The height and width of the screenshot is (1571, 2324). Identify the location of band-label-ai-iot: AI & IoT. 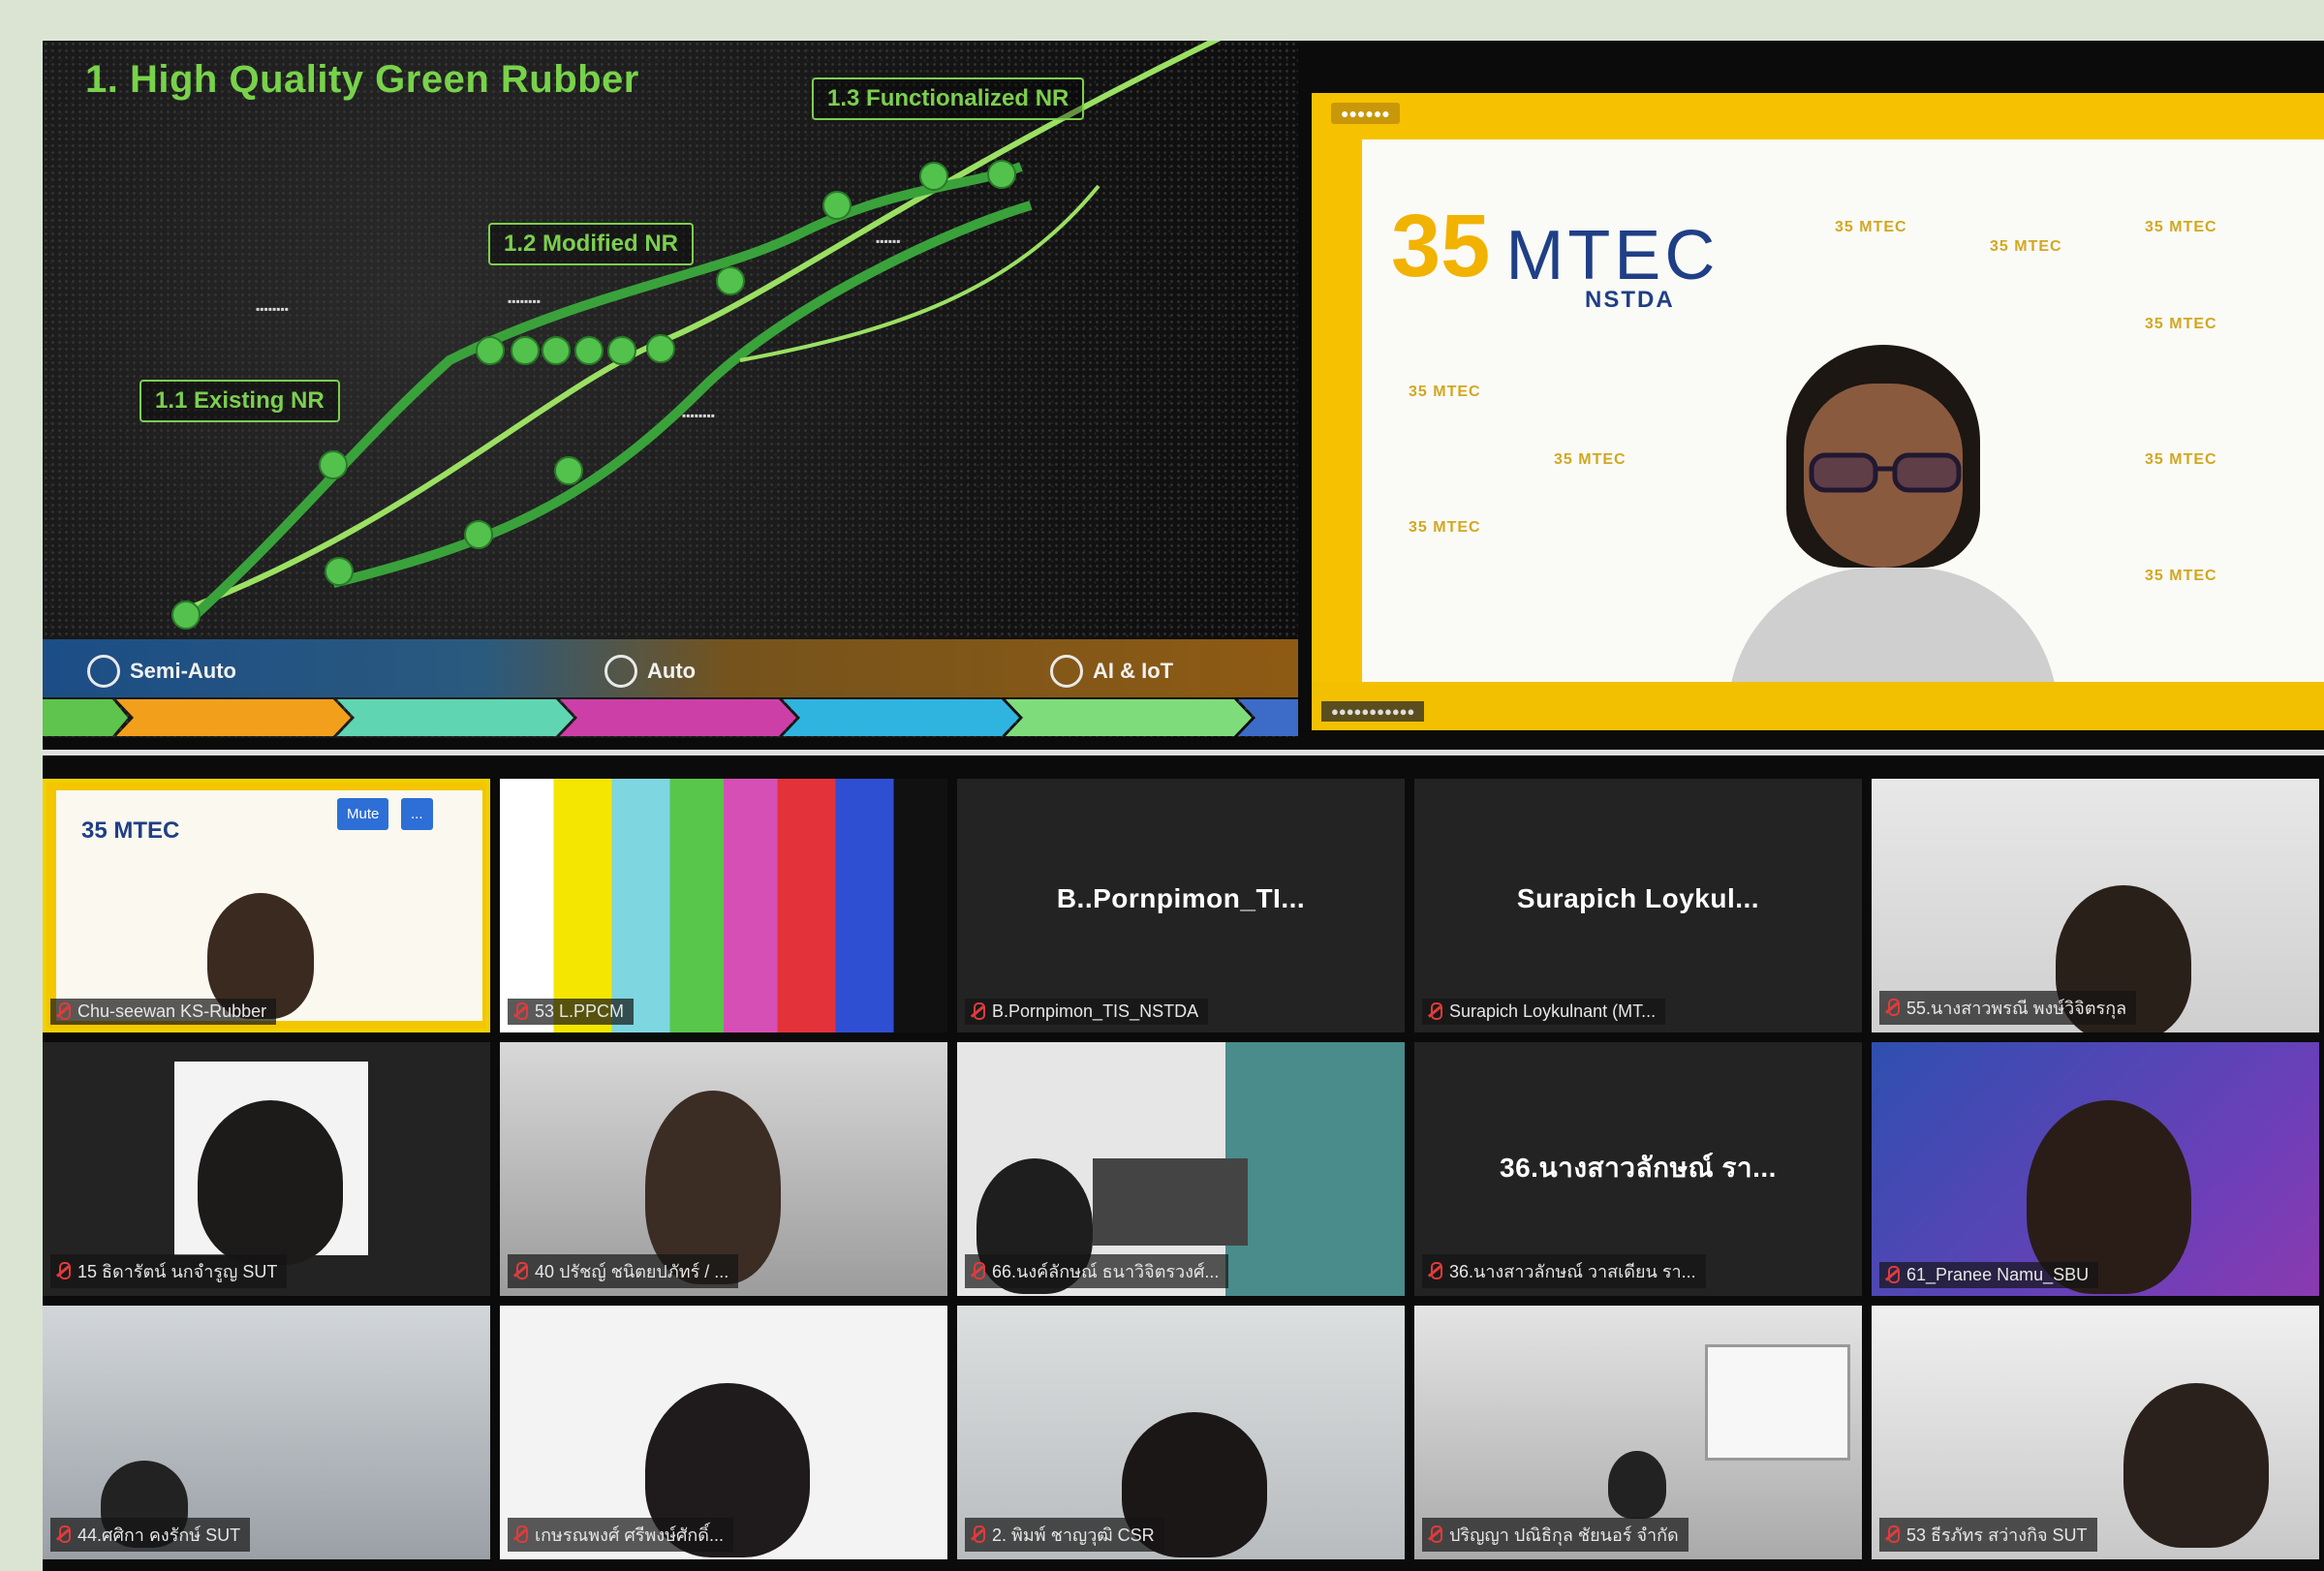
(1111, 671).